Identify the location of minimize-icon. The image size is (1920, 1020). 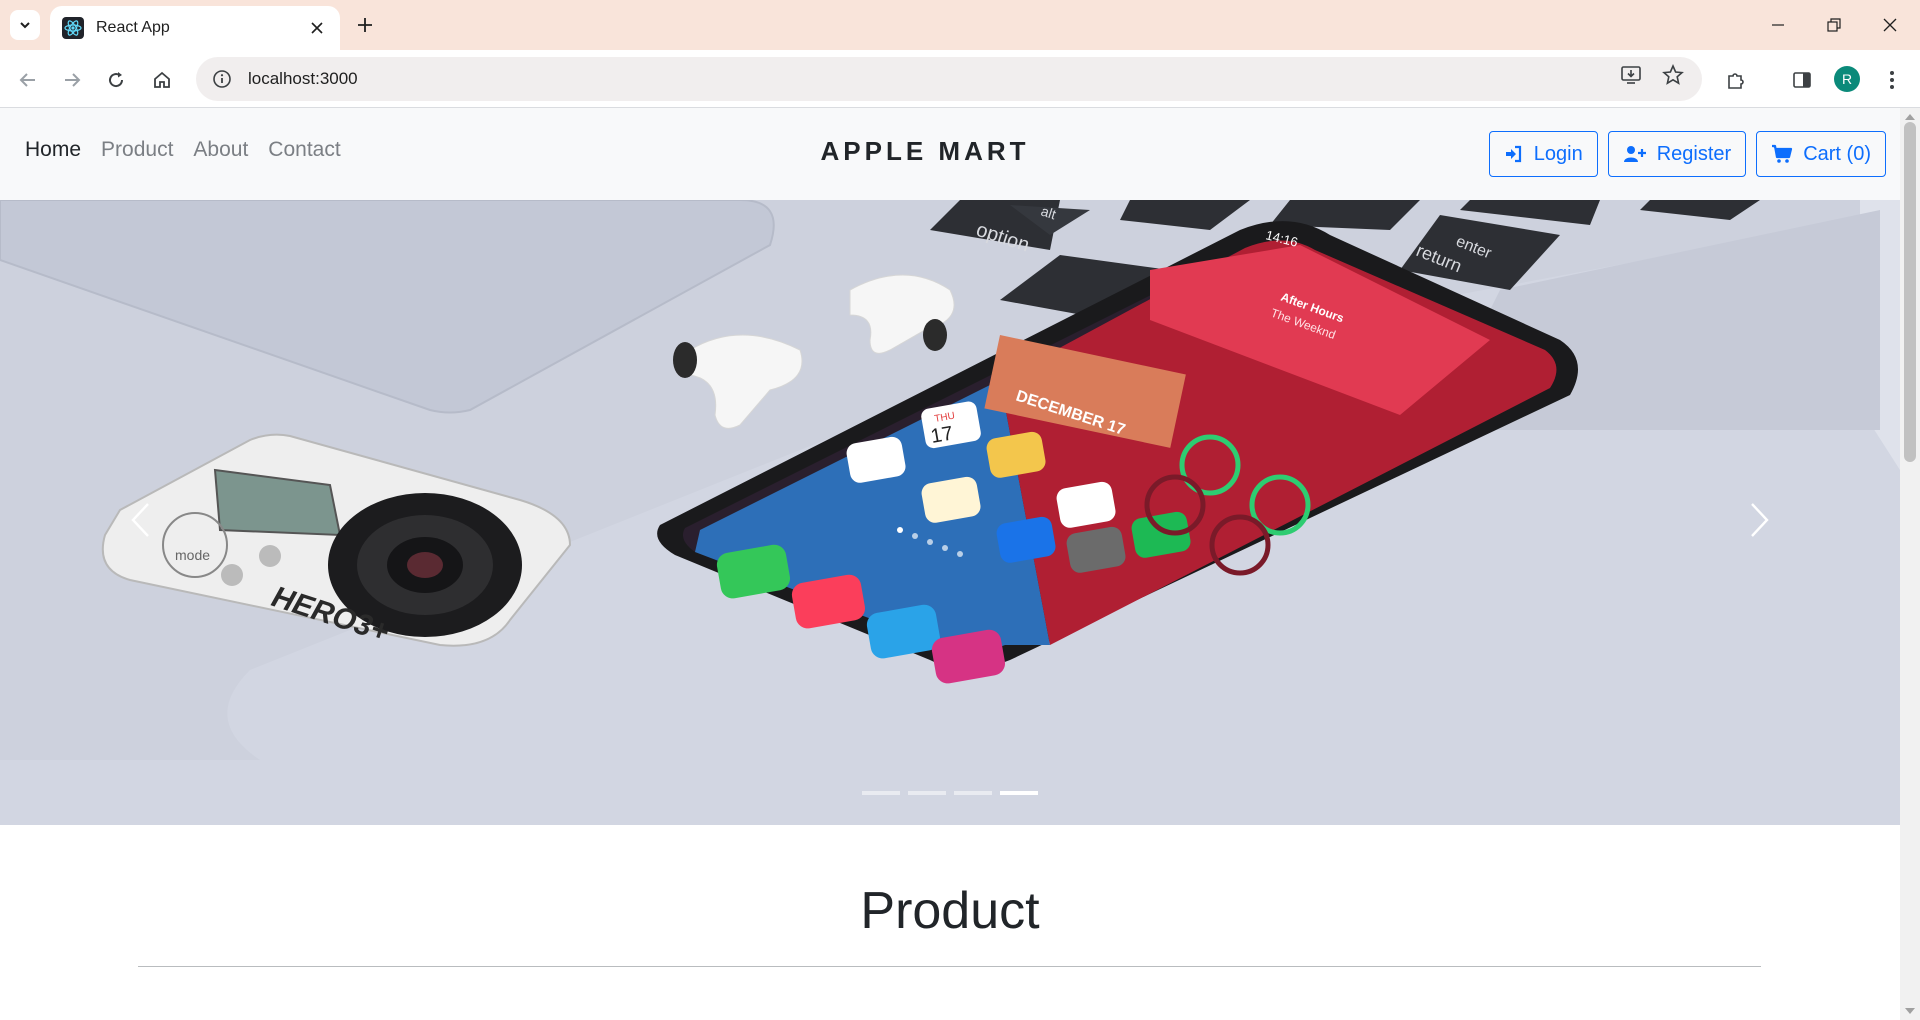
(1778, 25).